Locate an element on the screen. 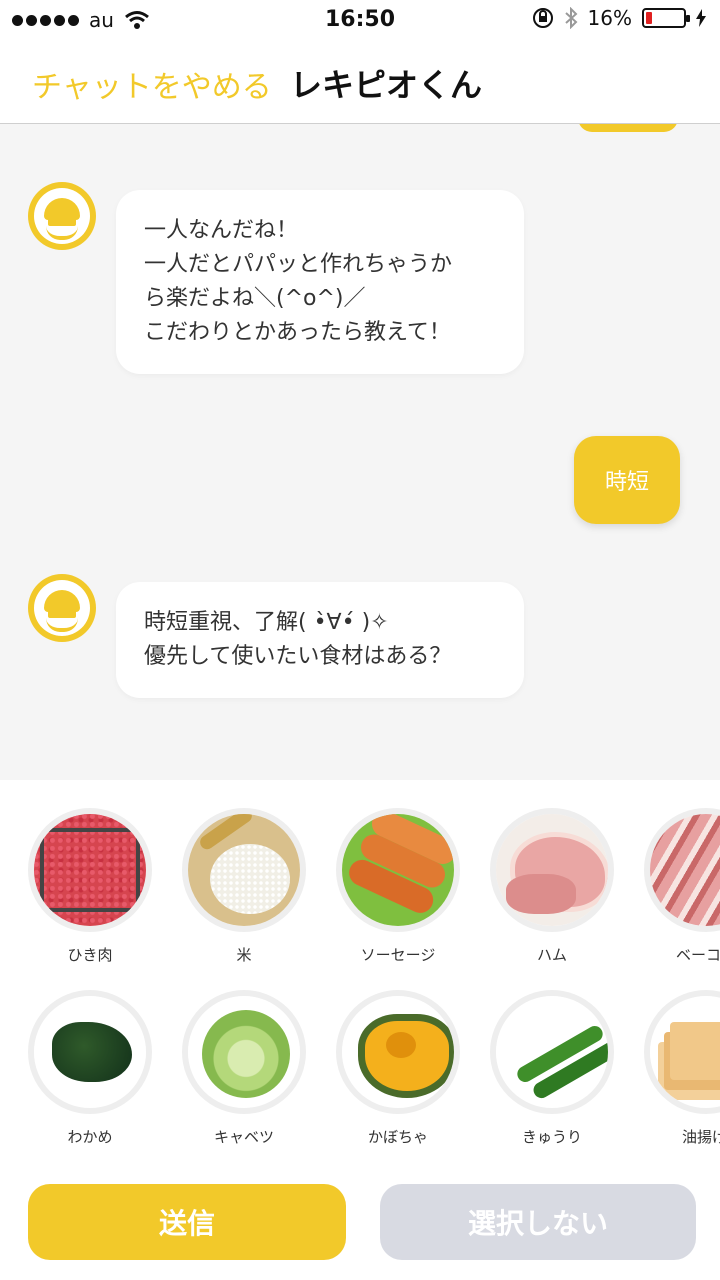 The height and width of the screenshot is (1280, 720). ingredient-item-rice: 米 is located at coordinates (244, 886).